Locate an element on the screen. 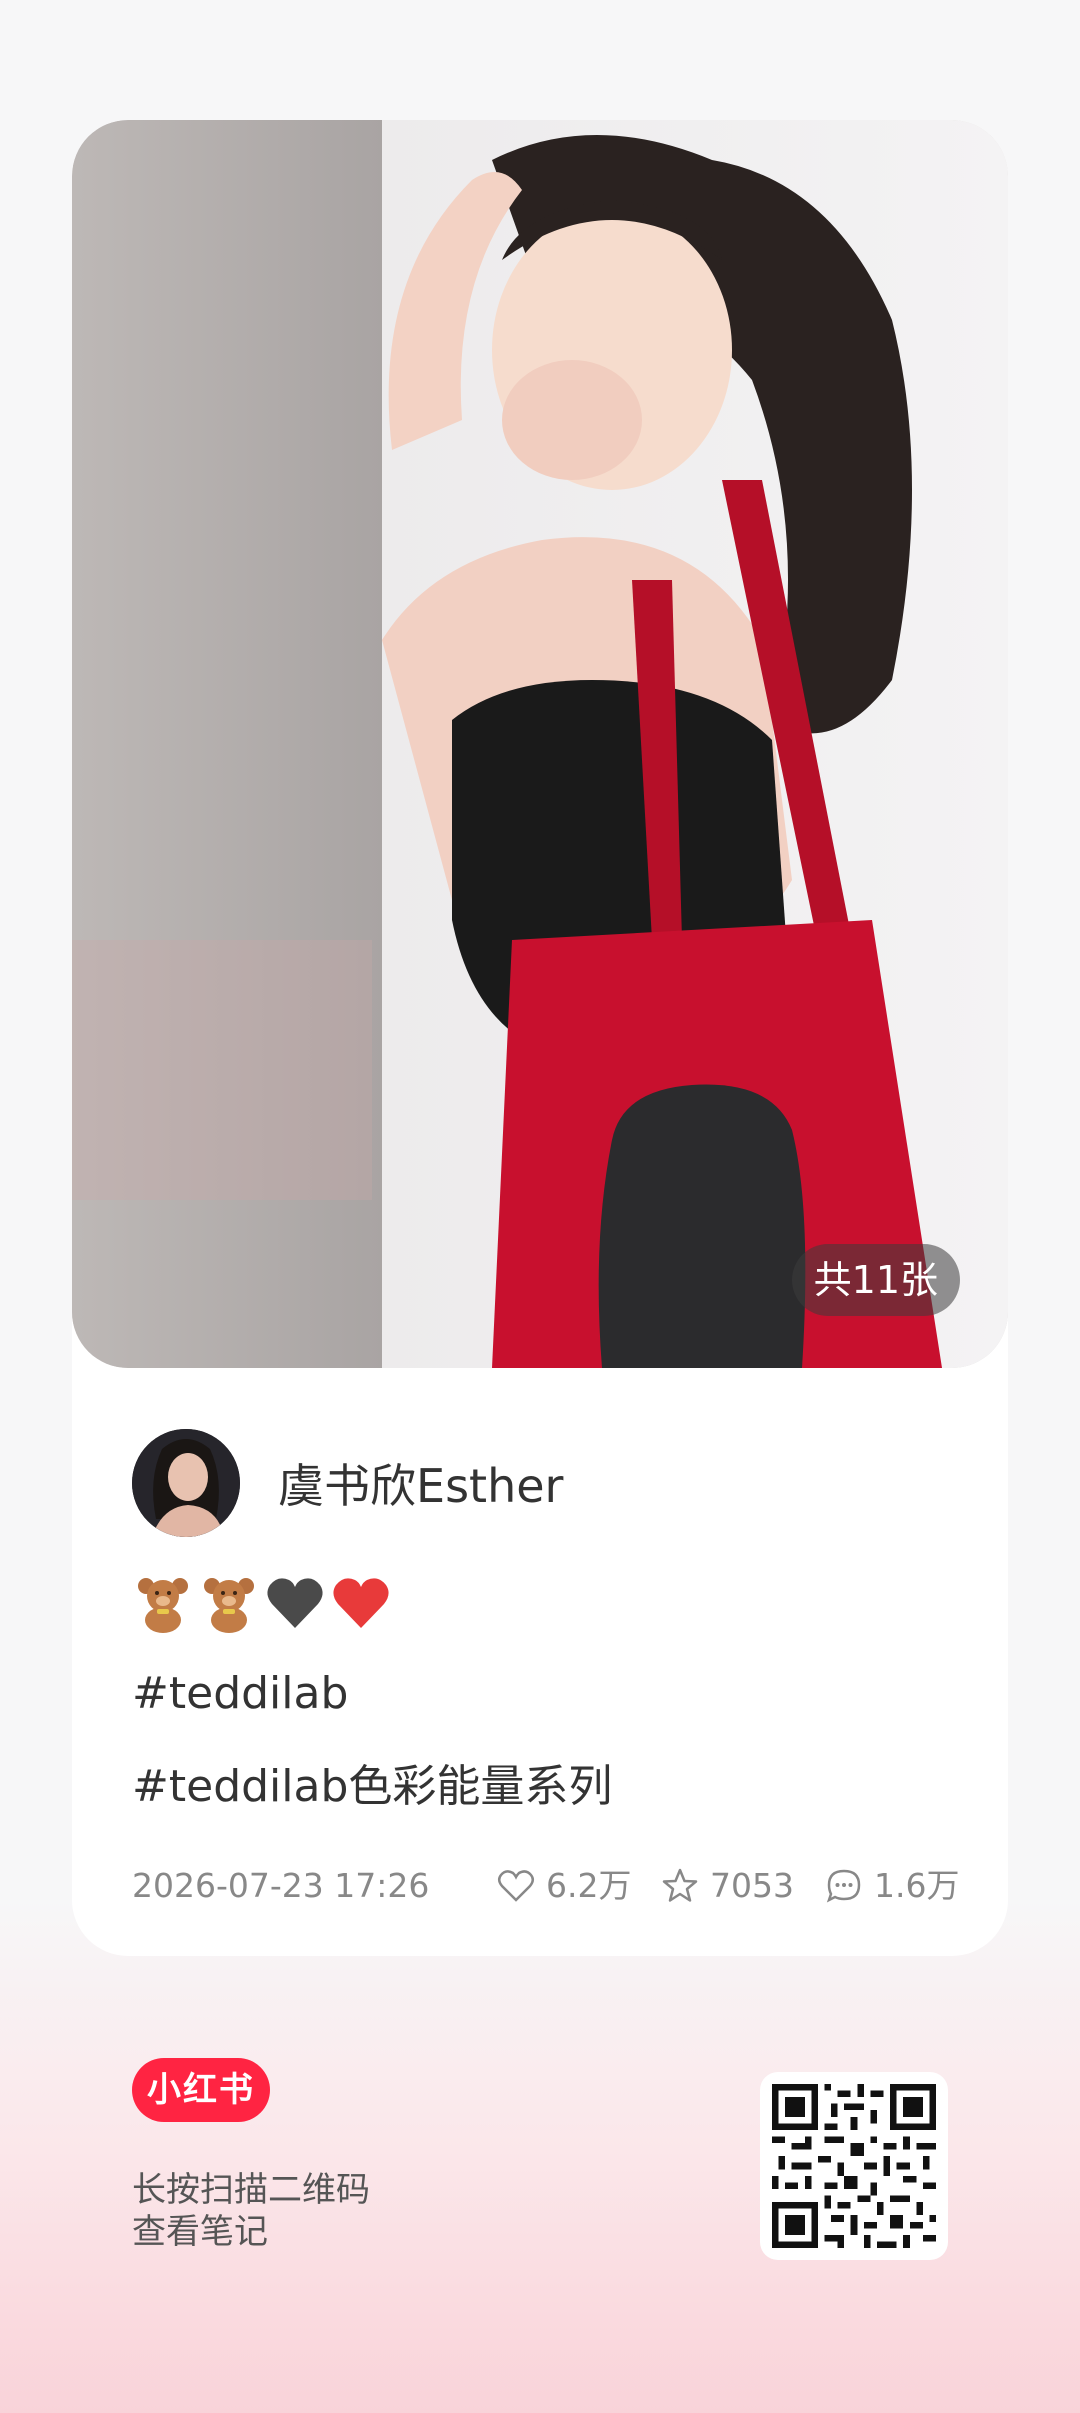  collects-stat: 7053 is located at coordinates (727, 1886).